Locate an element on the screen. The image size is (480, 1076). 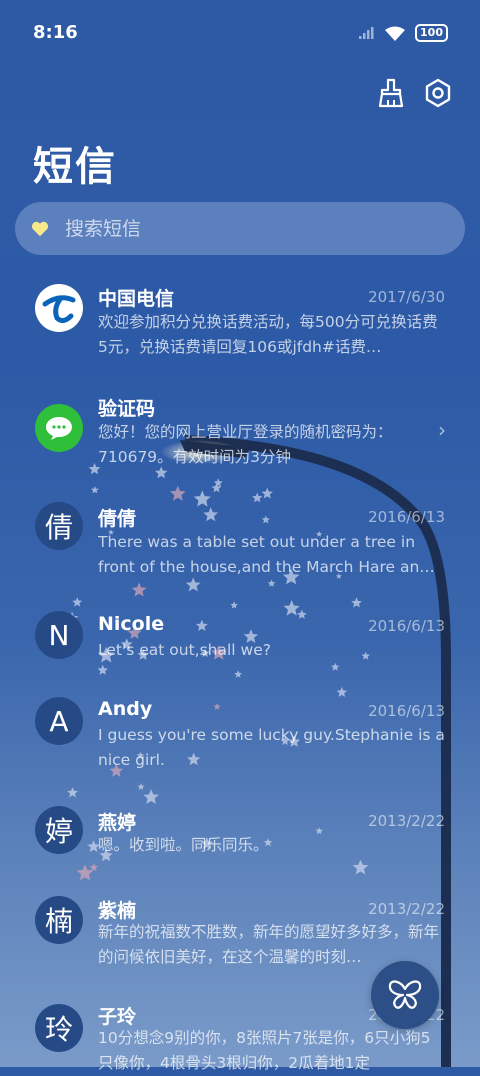
status-bar: 8:16 100 is located at coordinates (240, 34).